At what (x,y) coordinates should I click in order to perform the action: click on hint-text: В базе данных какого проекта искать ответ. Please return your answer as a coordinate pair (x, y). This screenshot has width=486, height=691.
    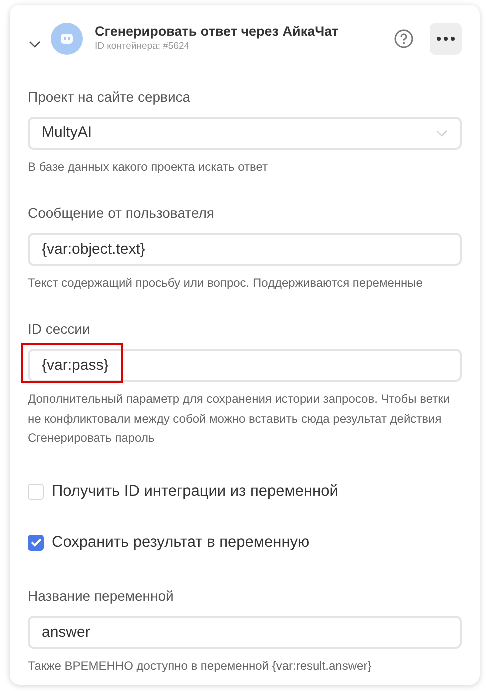
    Looking at the image, I should click on (149, 167).